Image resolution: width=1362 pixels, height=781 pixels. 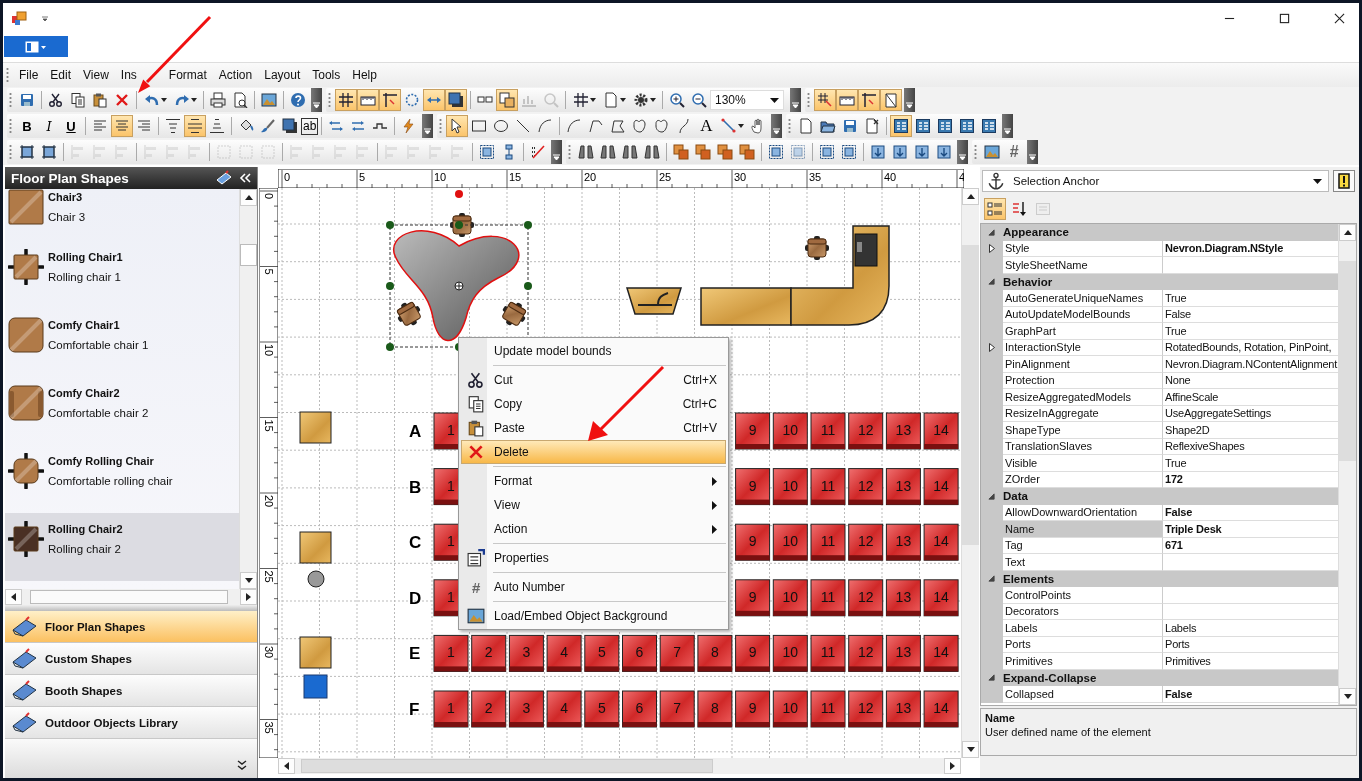 I want to click on format-button: #, so click(x=1014, y=152).